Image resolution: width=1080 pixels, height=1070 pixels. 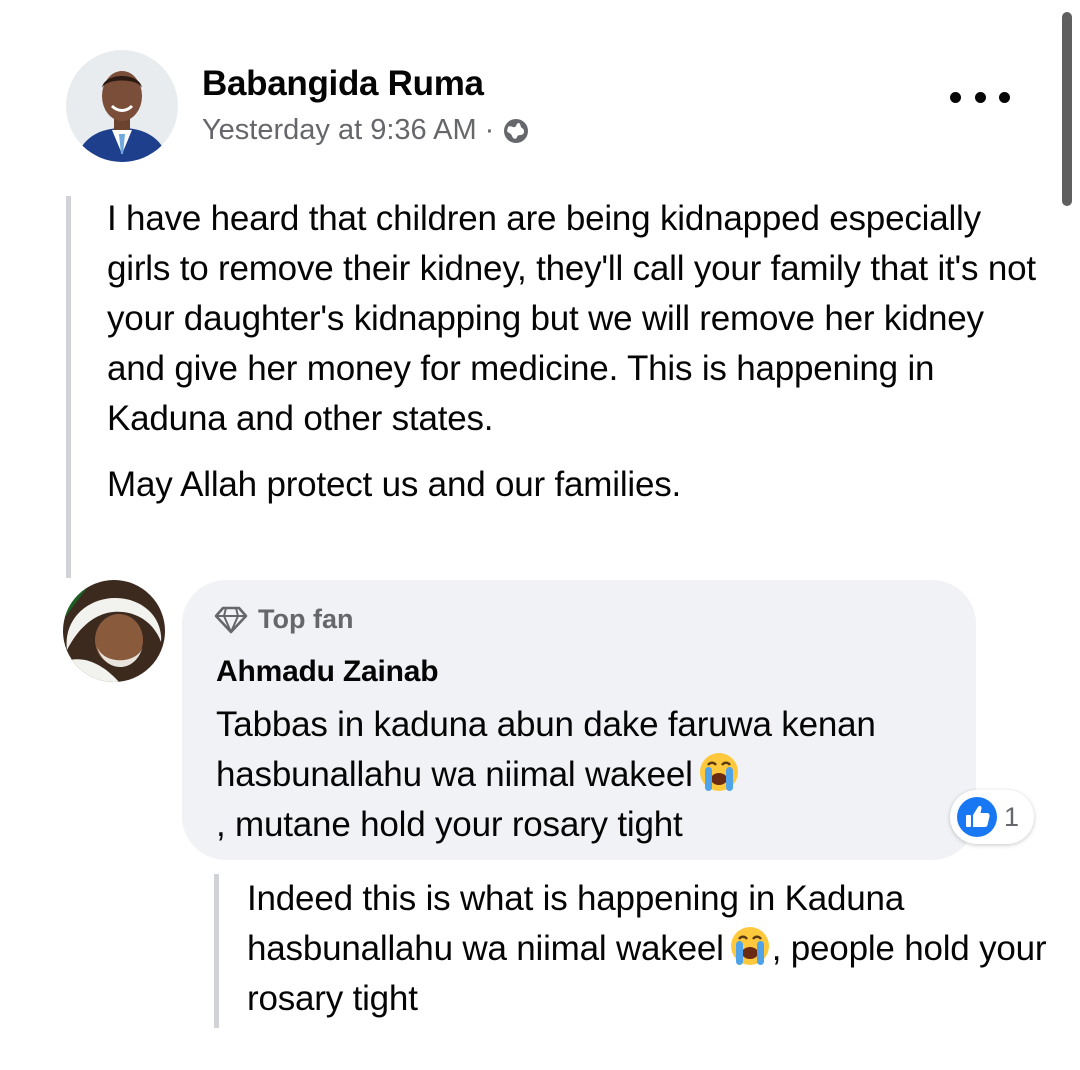 I want to click on commenter-avatar, so click(x=114, y=631).